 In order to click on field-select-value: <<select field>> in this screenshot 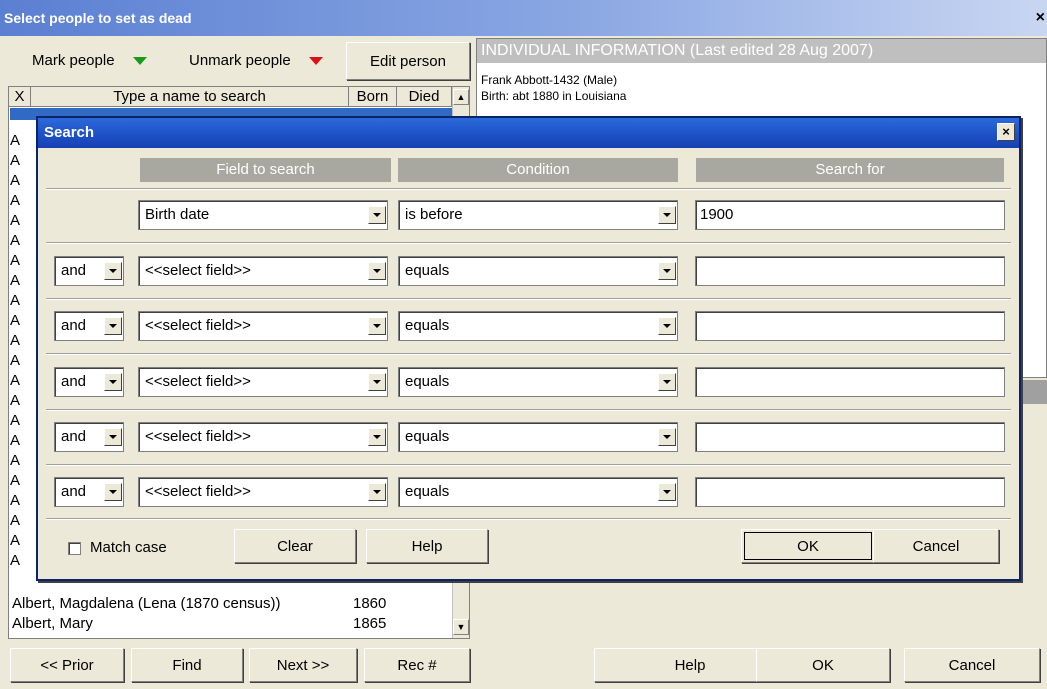, I will do `click(198, 491)`.